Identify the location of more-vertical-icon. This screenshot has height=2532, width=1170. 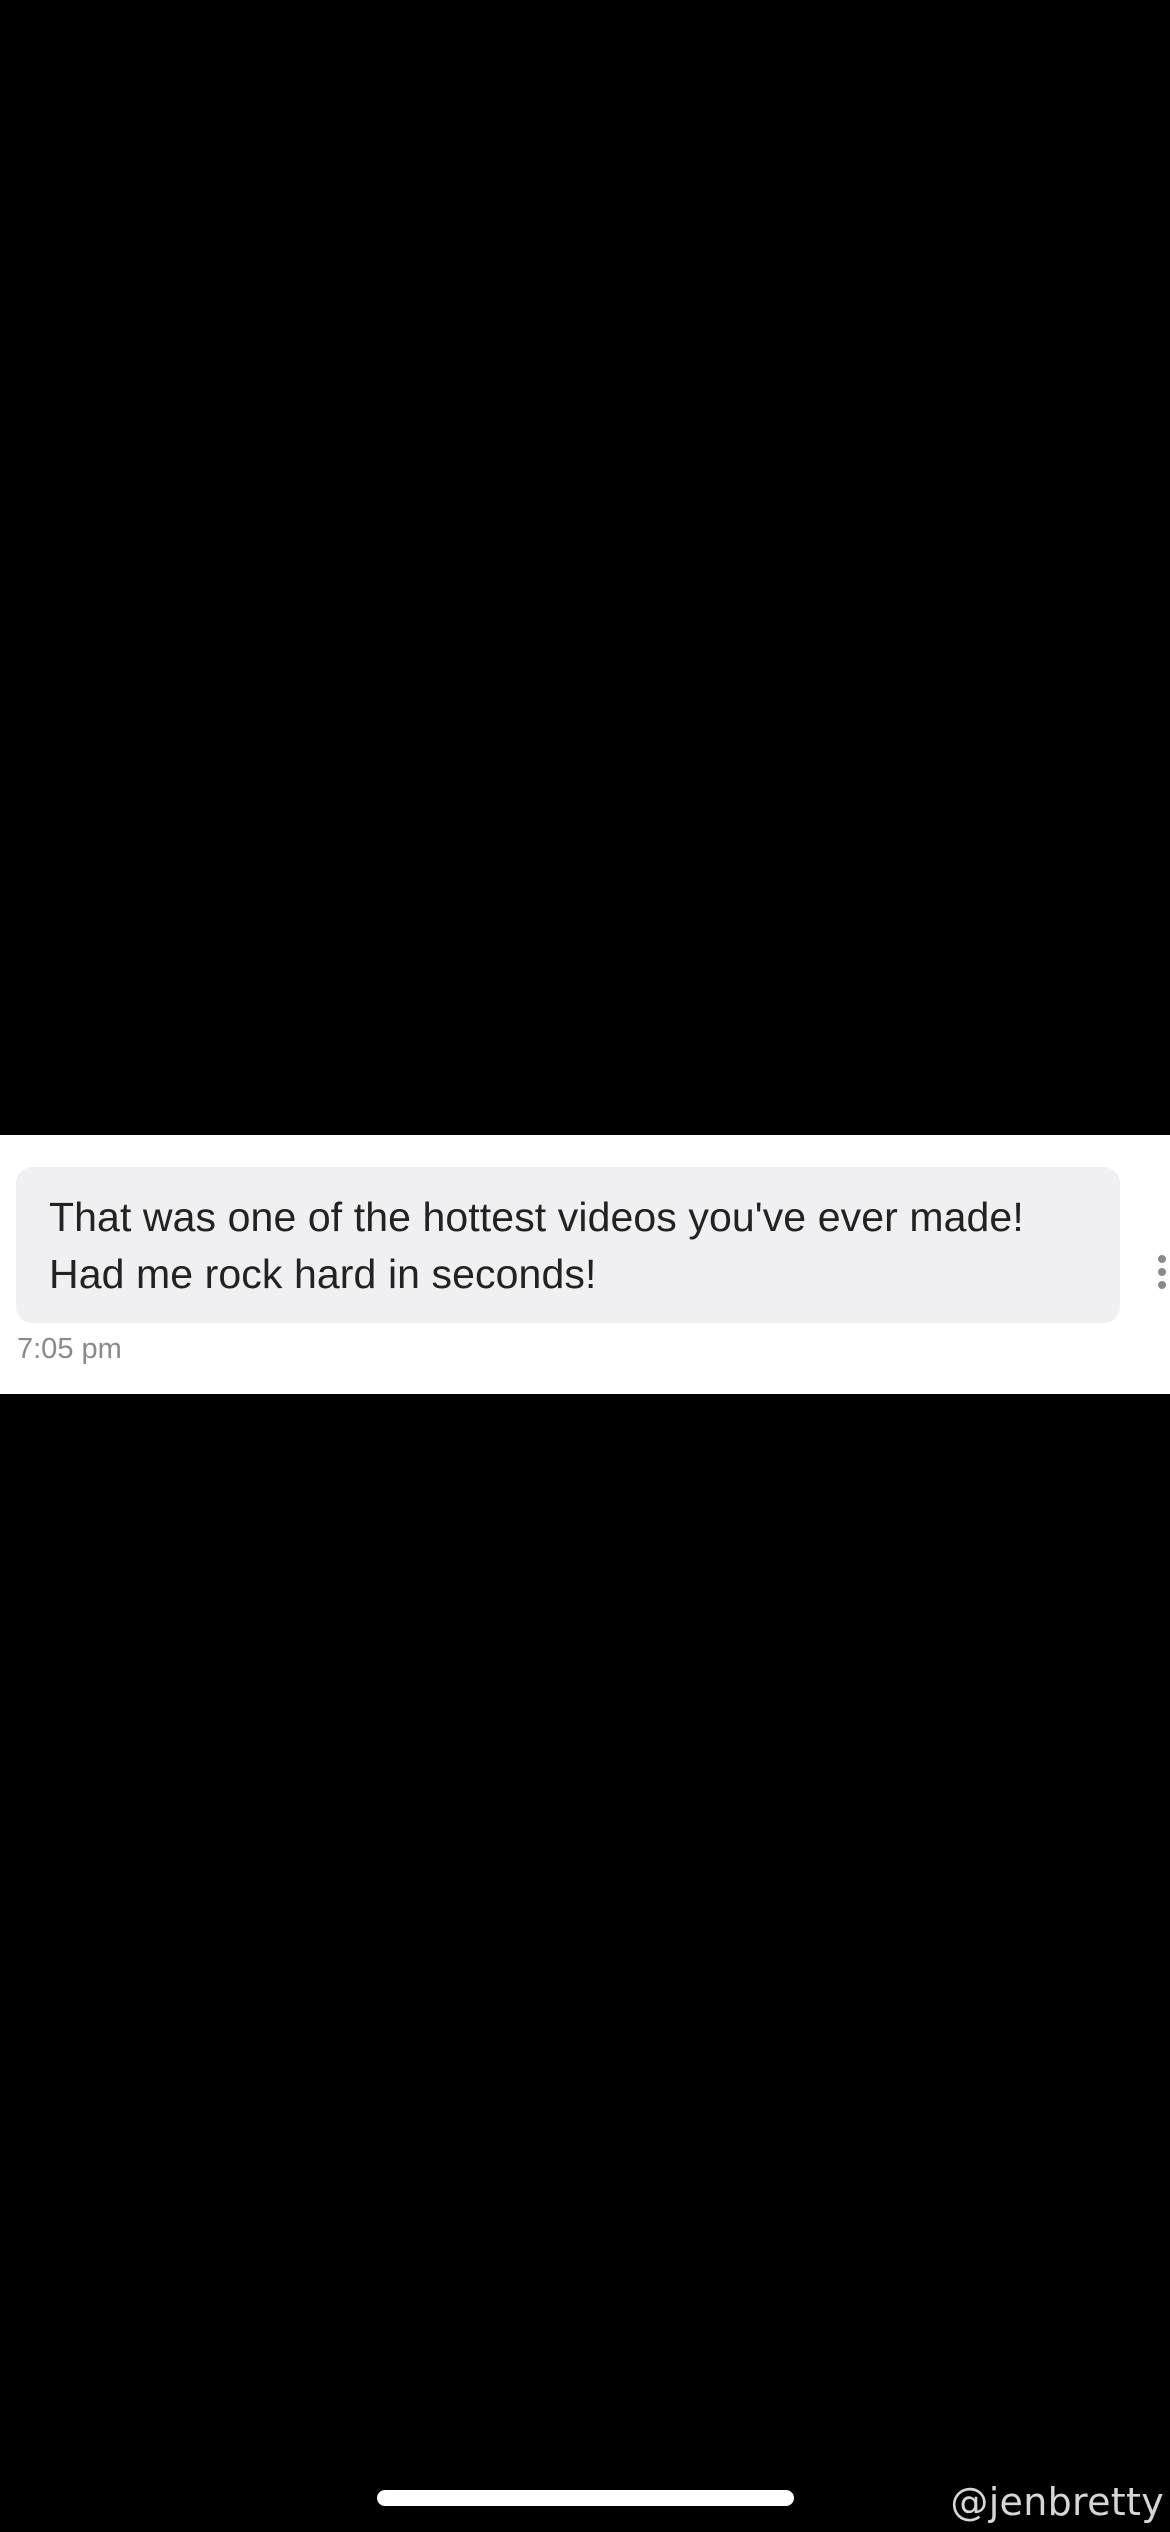
(1160, 1285).